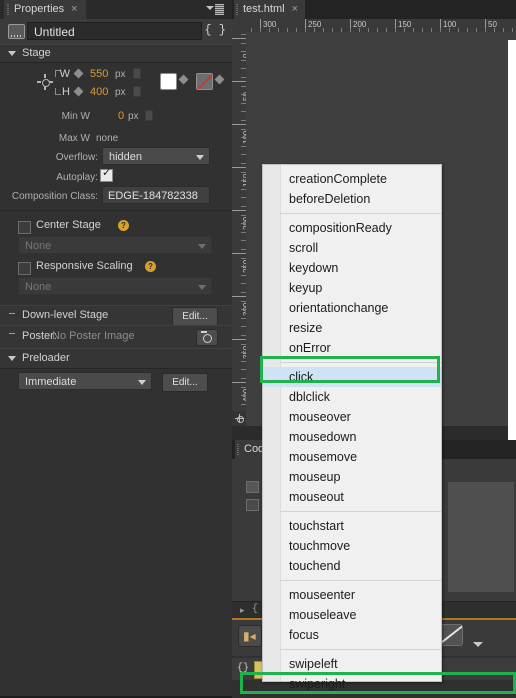 The width and height of the screenshot is (516, 698). What do you see at coordinates (352, 526) in the screenshot?
I see `menu-item-touchstart: touchstart` at bounding box center [352, 526].